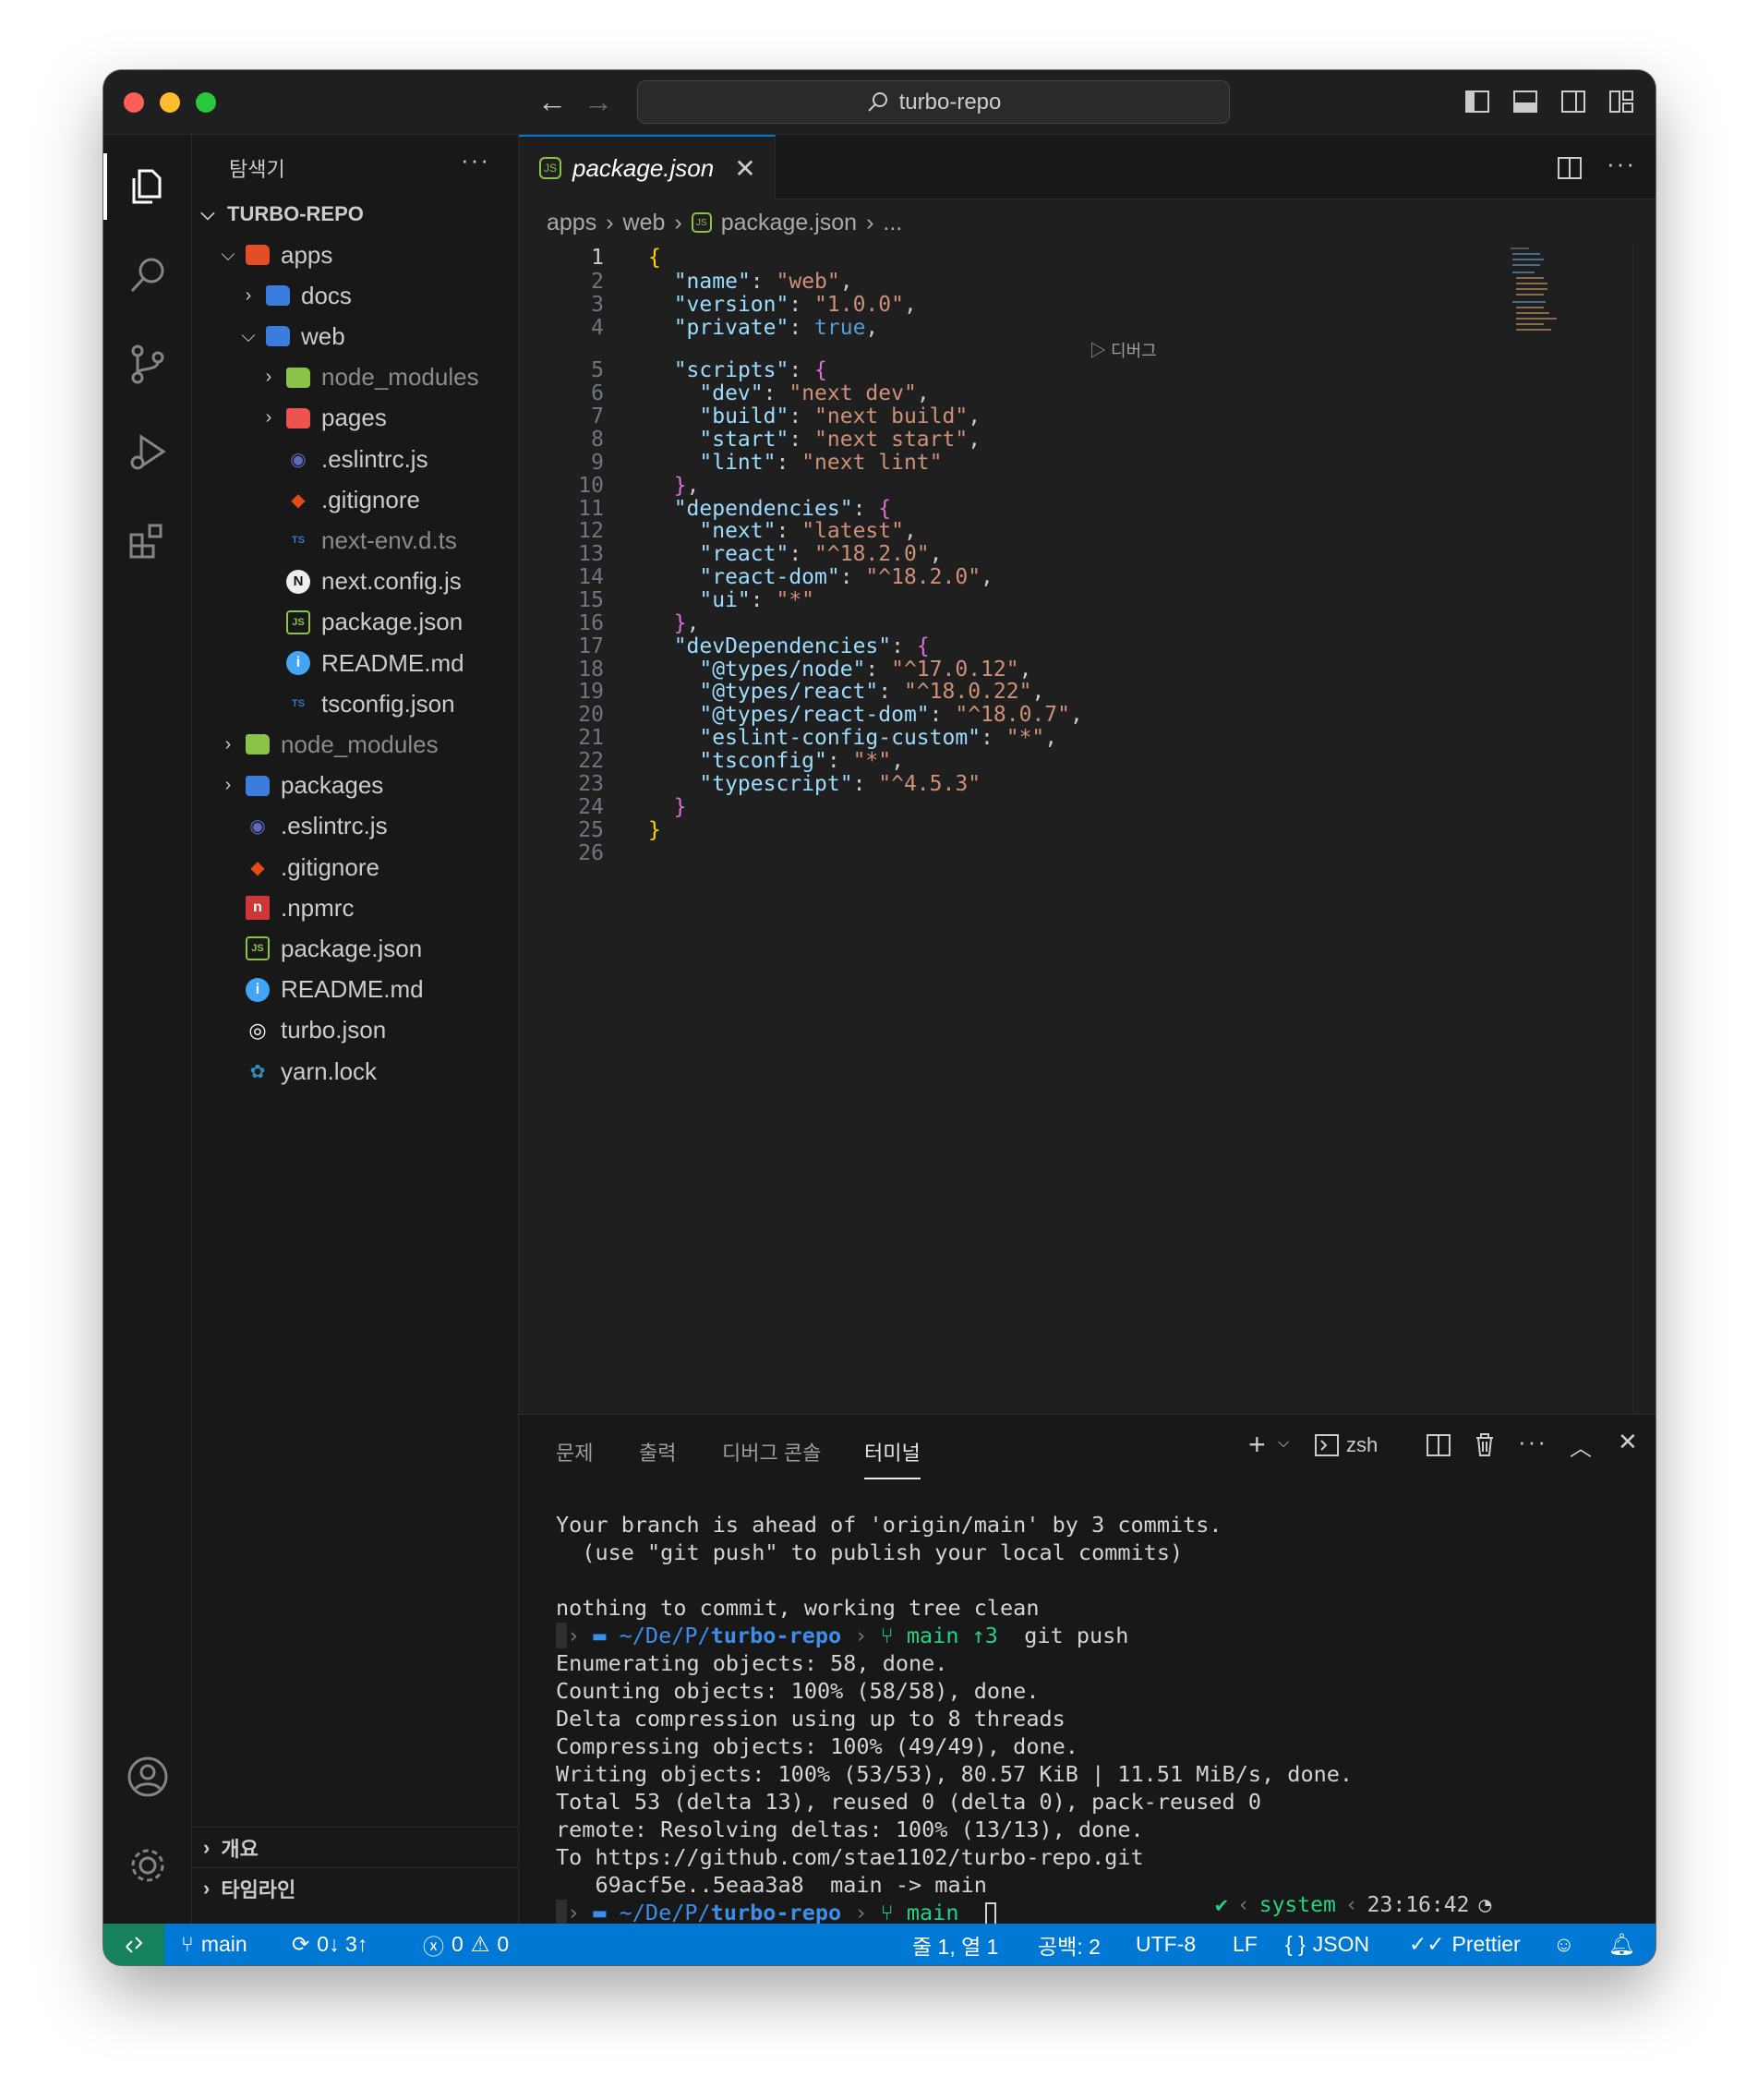  What do you see at coordinates (147, 364) in the screenshot?
I see `source-control-icon` at bounding box center [147, 364].